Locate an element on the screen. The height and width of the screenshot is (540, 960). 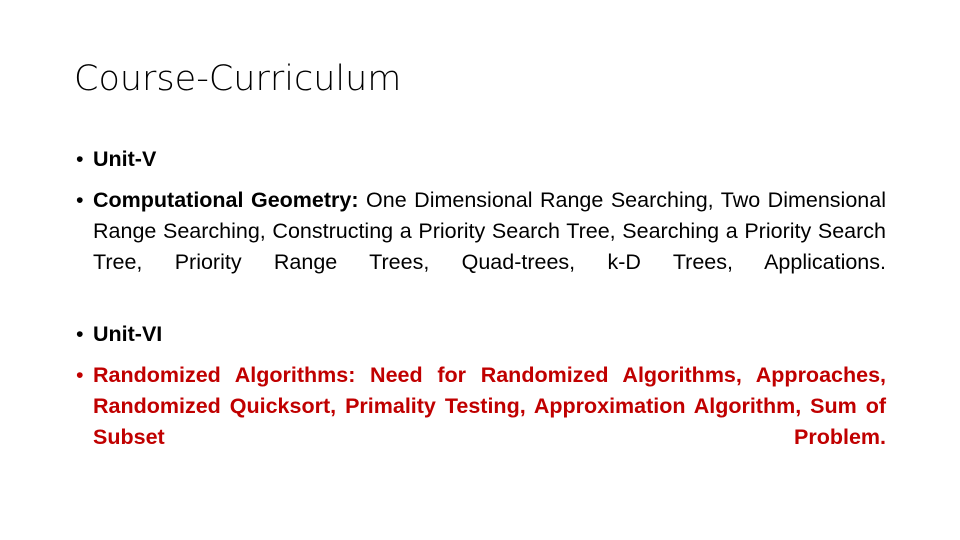
bullet-heading: Unit-V is located at coordinates (125, 159).